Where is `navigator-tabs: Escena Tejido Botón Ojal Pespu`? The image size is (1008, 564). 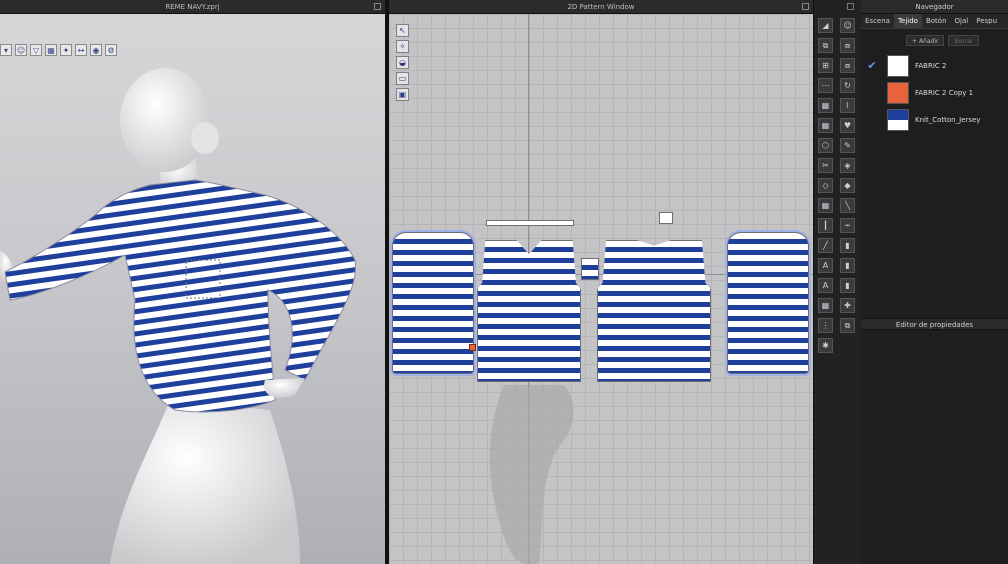 navigator-tabs: Escena Tejido Botón Ojal Pespu is located at coordinates (934, 21).